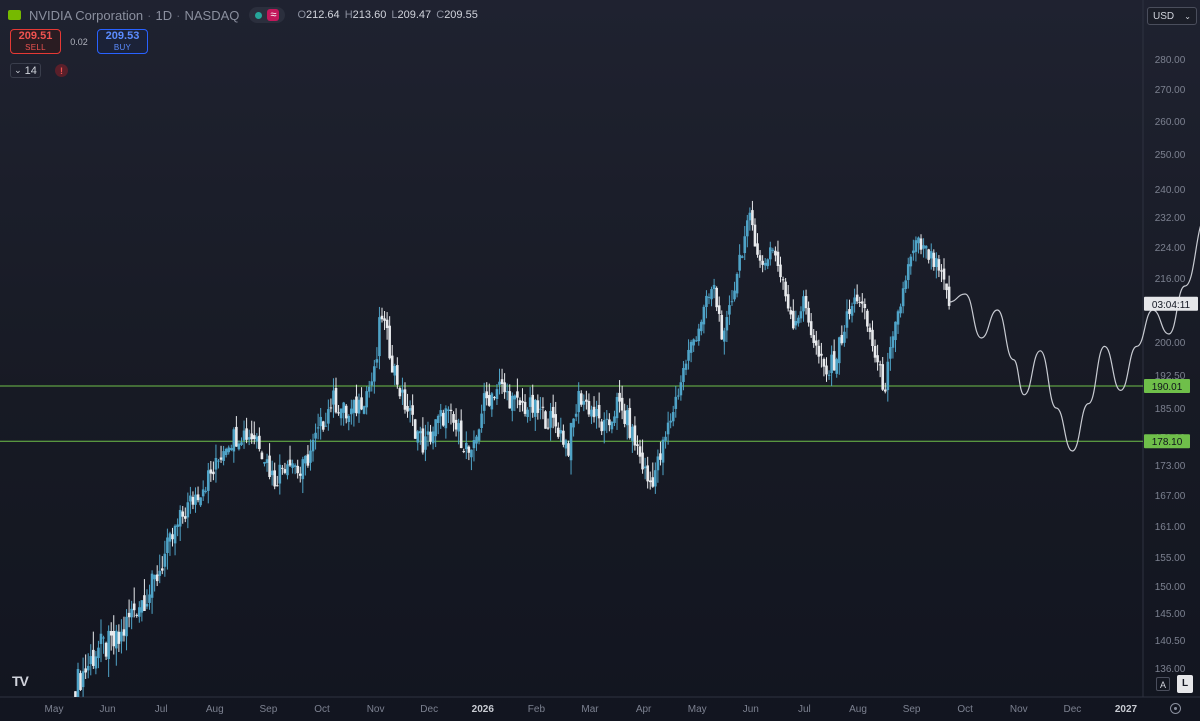 This screenshot has width=1200, height=721. Describe the element at coordinates (164, 15) in the screenshot. I see `interval-label: 1D` at that location.